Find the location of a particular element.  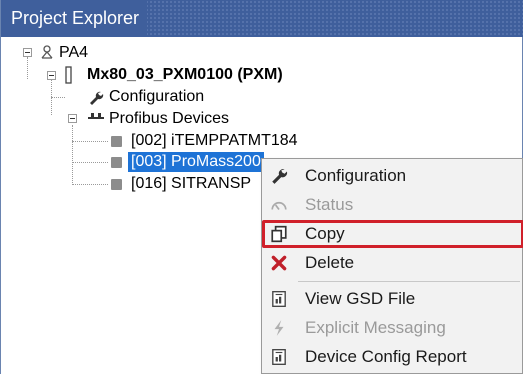

menu-item-label: View GSD File is located at coordinates (360, 298).